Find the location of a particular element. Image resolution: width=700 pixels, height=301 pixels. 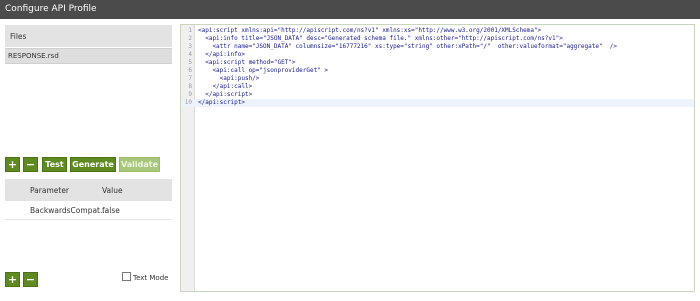

test-button: Test is located at coordinates (54, 164).